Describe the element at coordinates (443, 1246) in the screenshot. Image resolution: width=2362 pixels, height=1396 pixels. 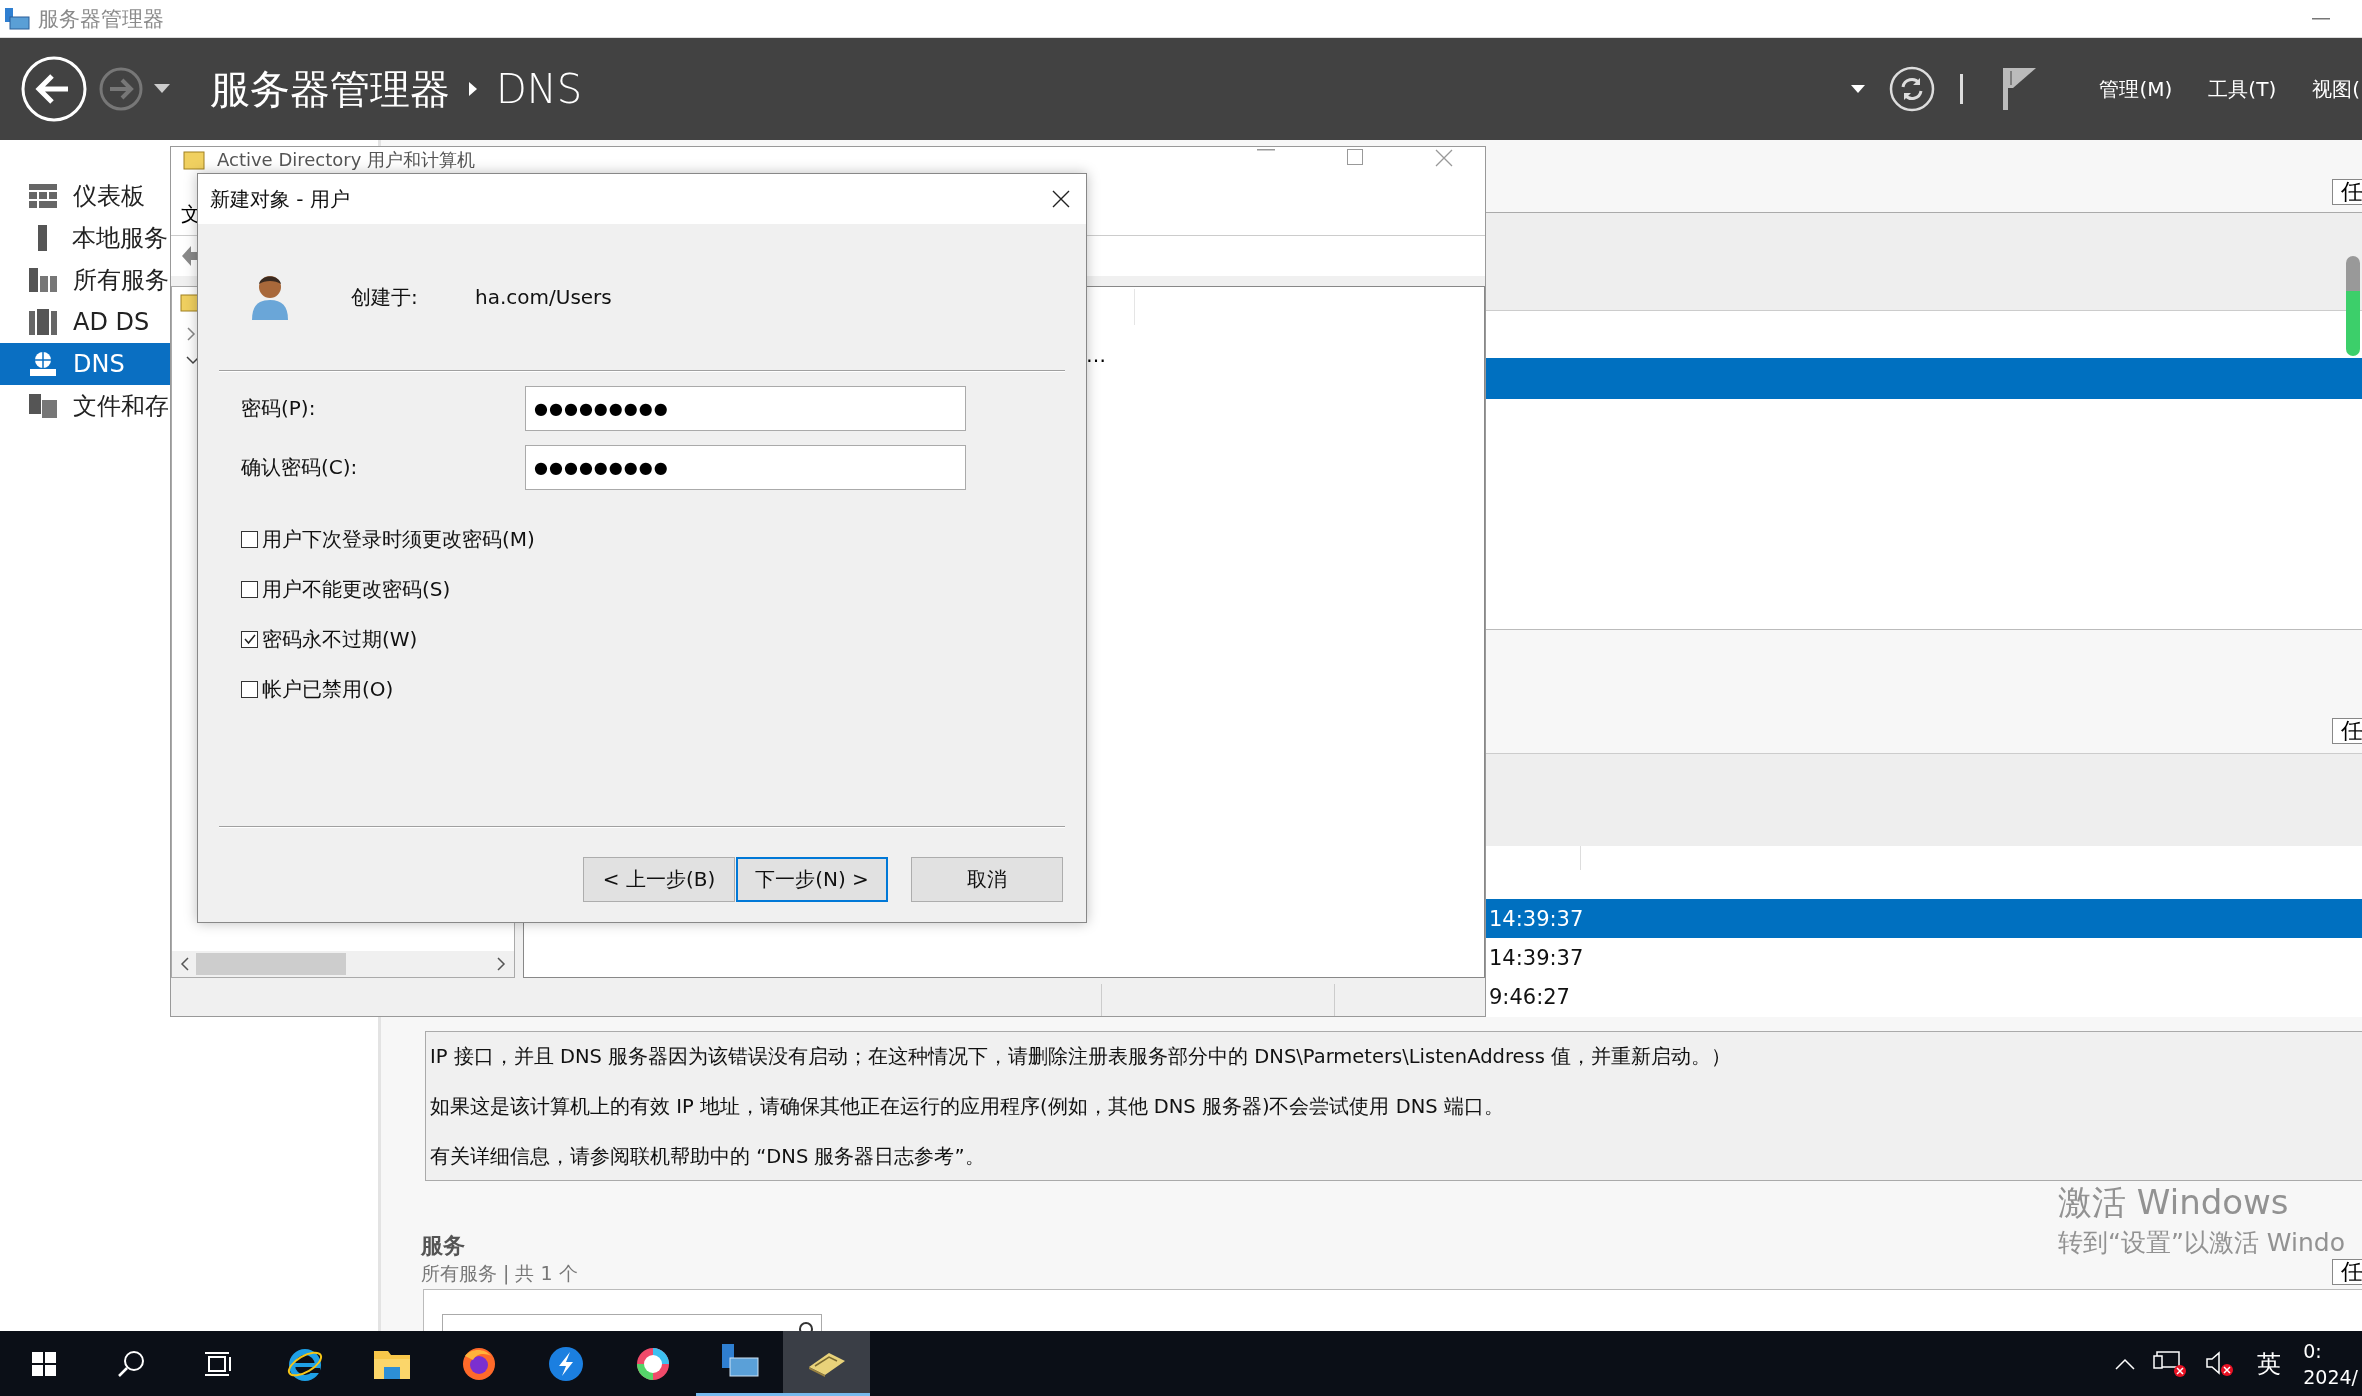
I see `section-title: 服务` at that location.